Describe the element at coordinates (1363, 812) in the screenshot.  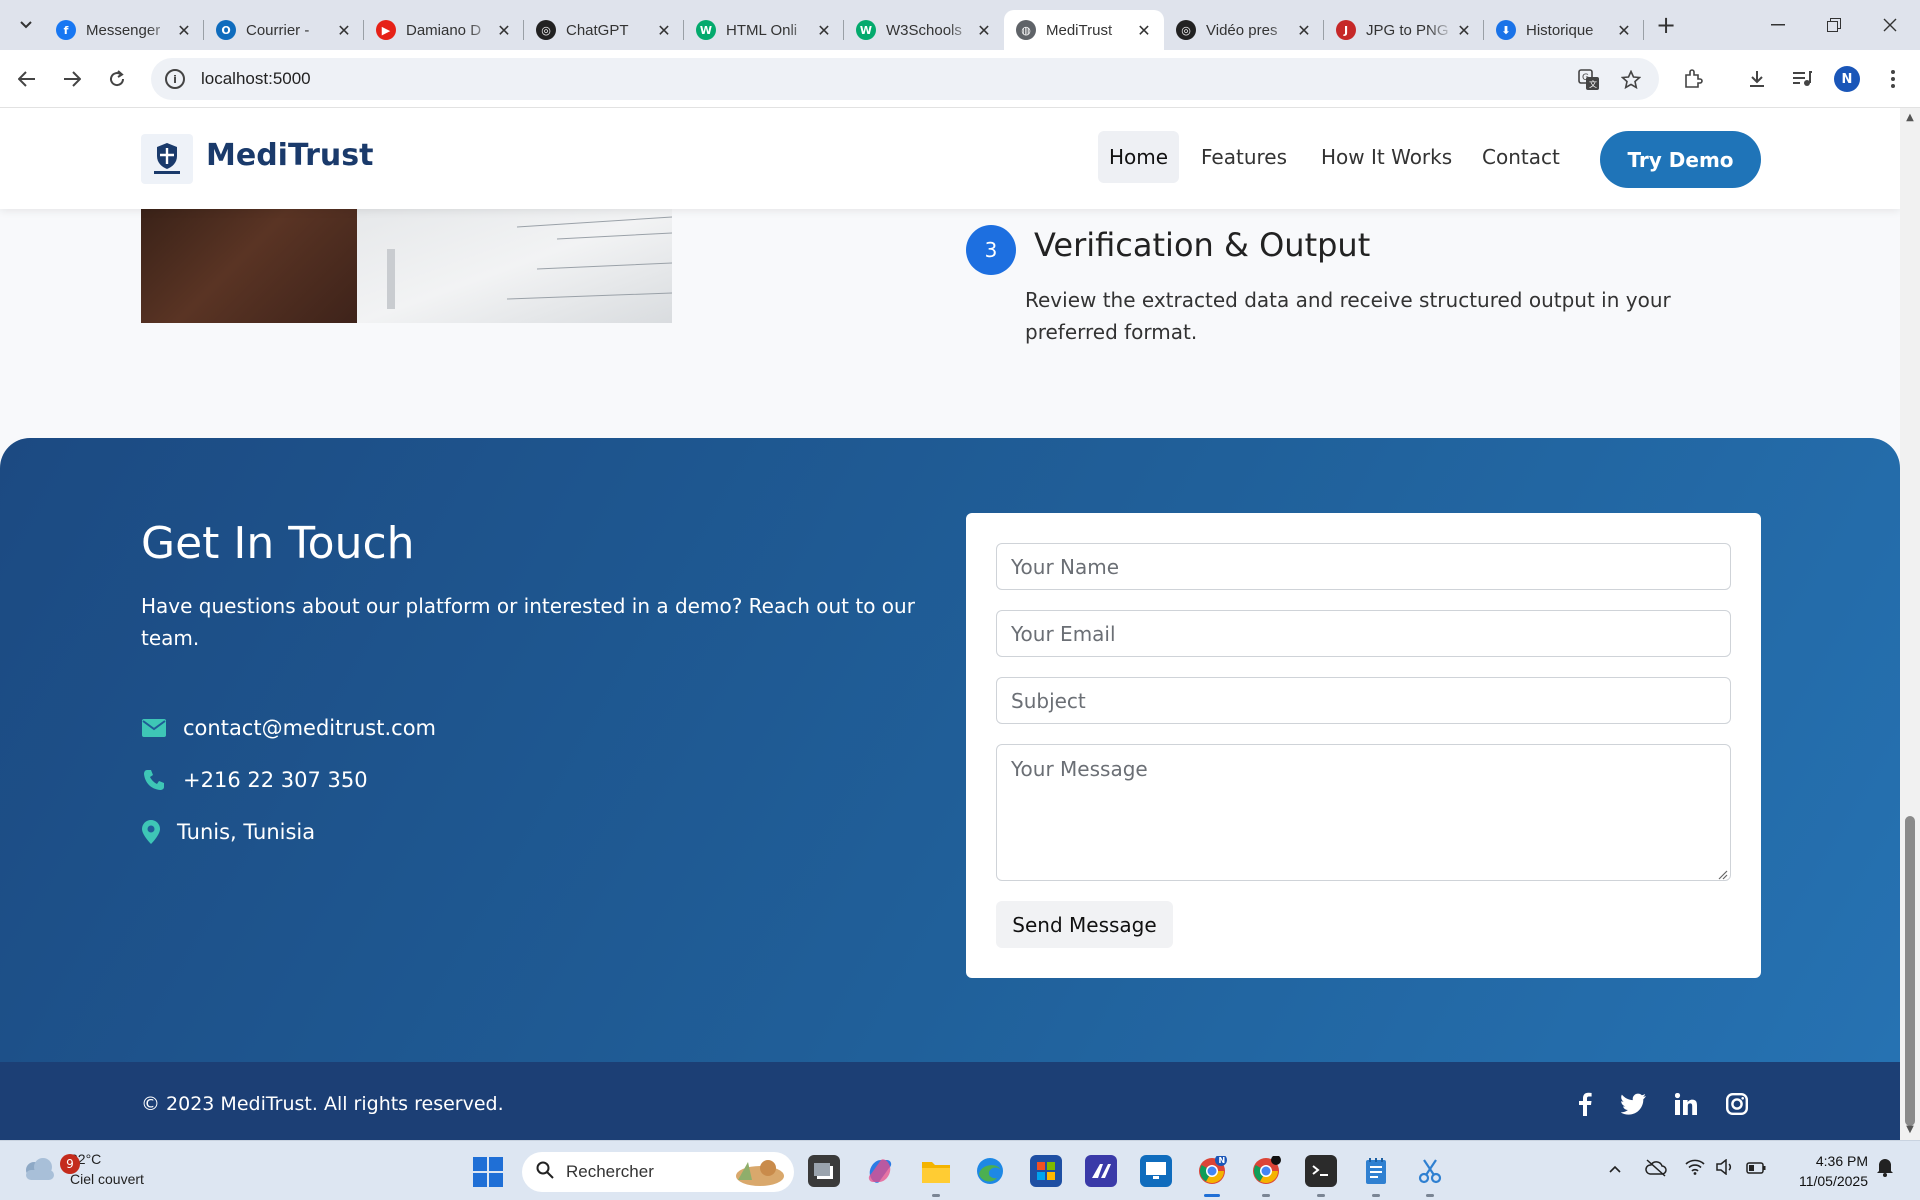
I see `message-textarea` at that location.